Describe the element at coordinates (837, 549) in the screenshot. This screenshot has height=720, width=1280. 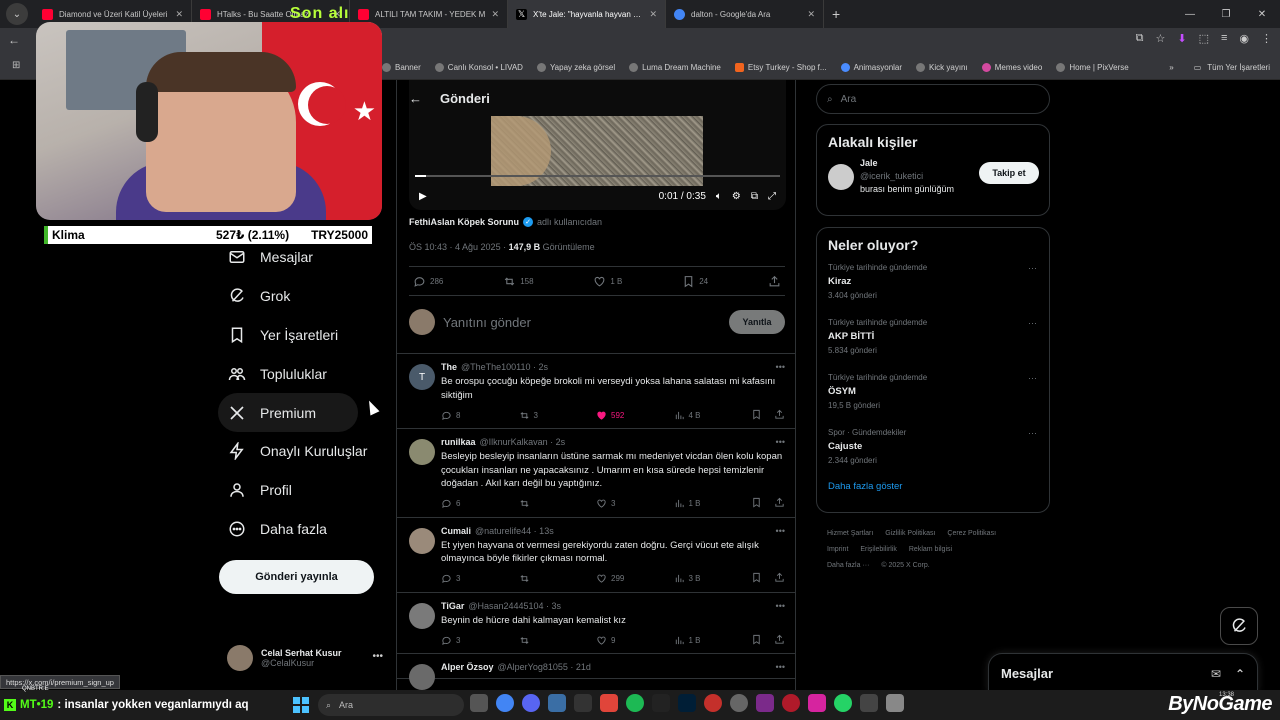
I see `footer-link: Imprint` at that location.